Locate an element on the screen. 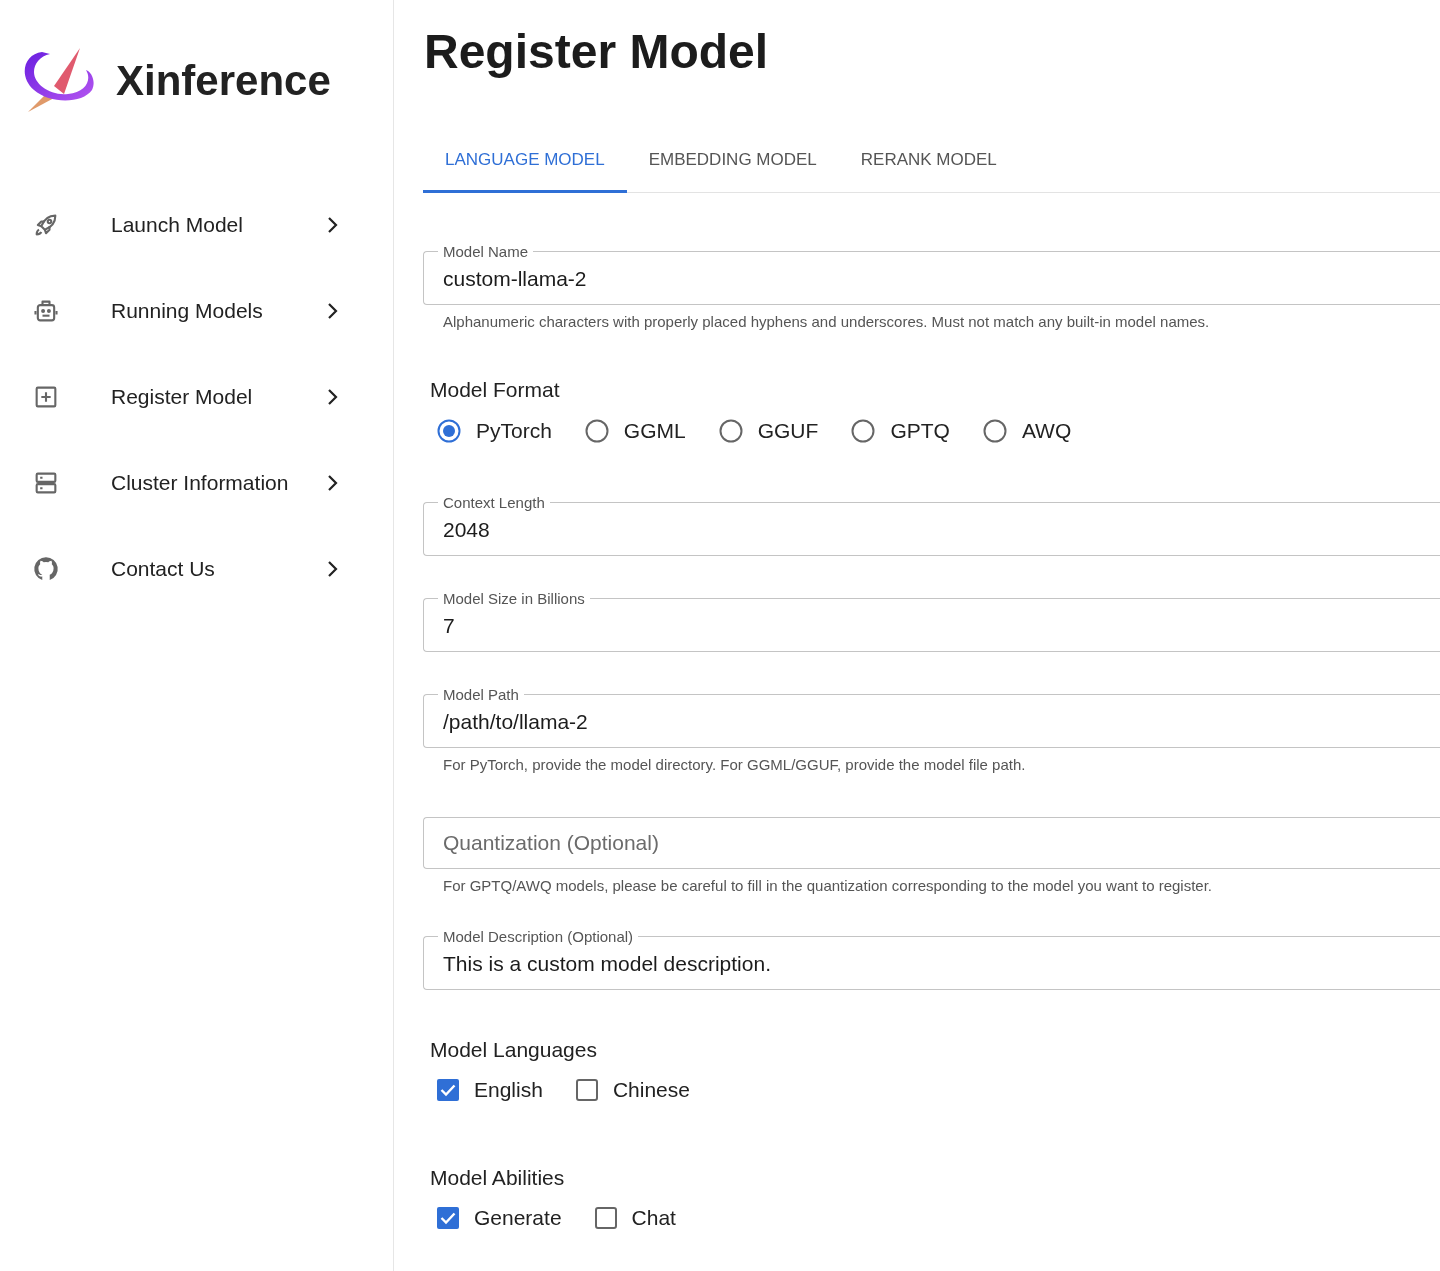 The image size is (1440, 1271). group-label: Model Format is located at coordinates (495, 390).